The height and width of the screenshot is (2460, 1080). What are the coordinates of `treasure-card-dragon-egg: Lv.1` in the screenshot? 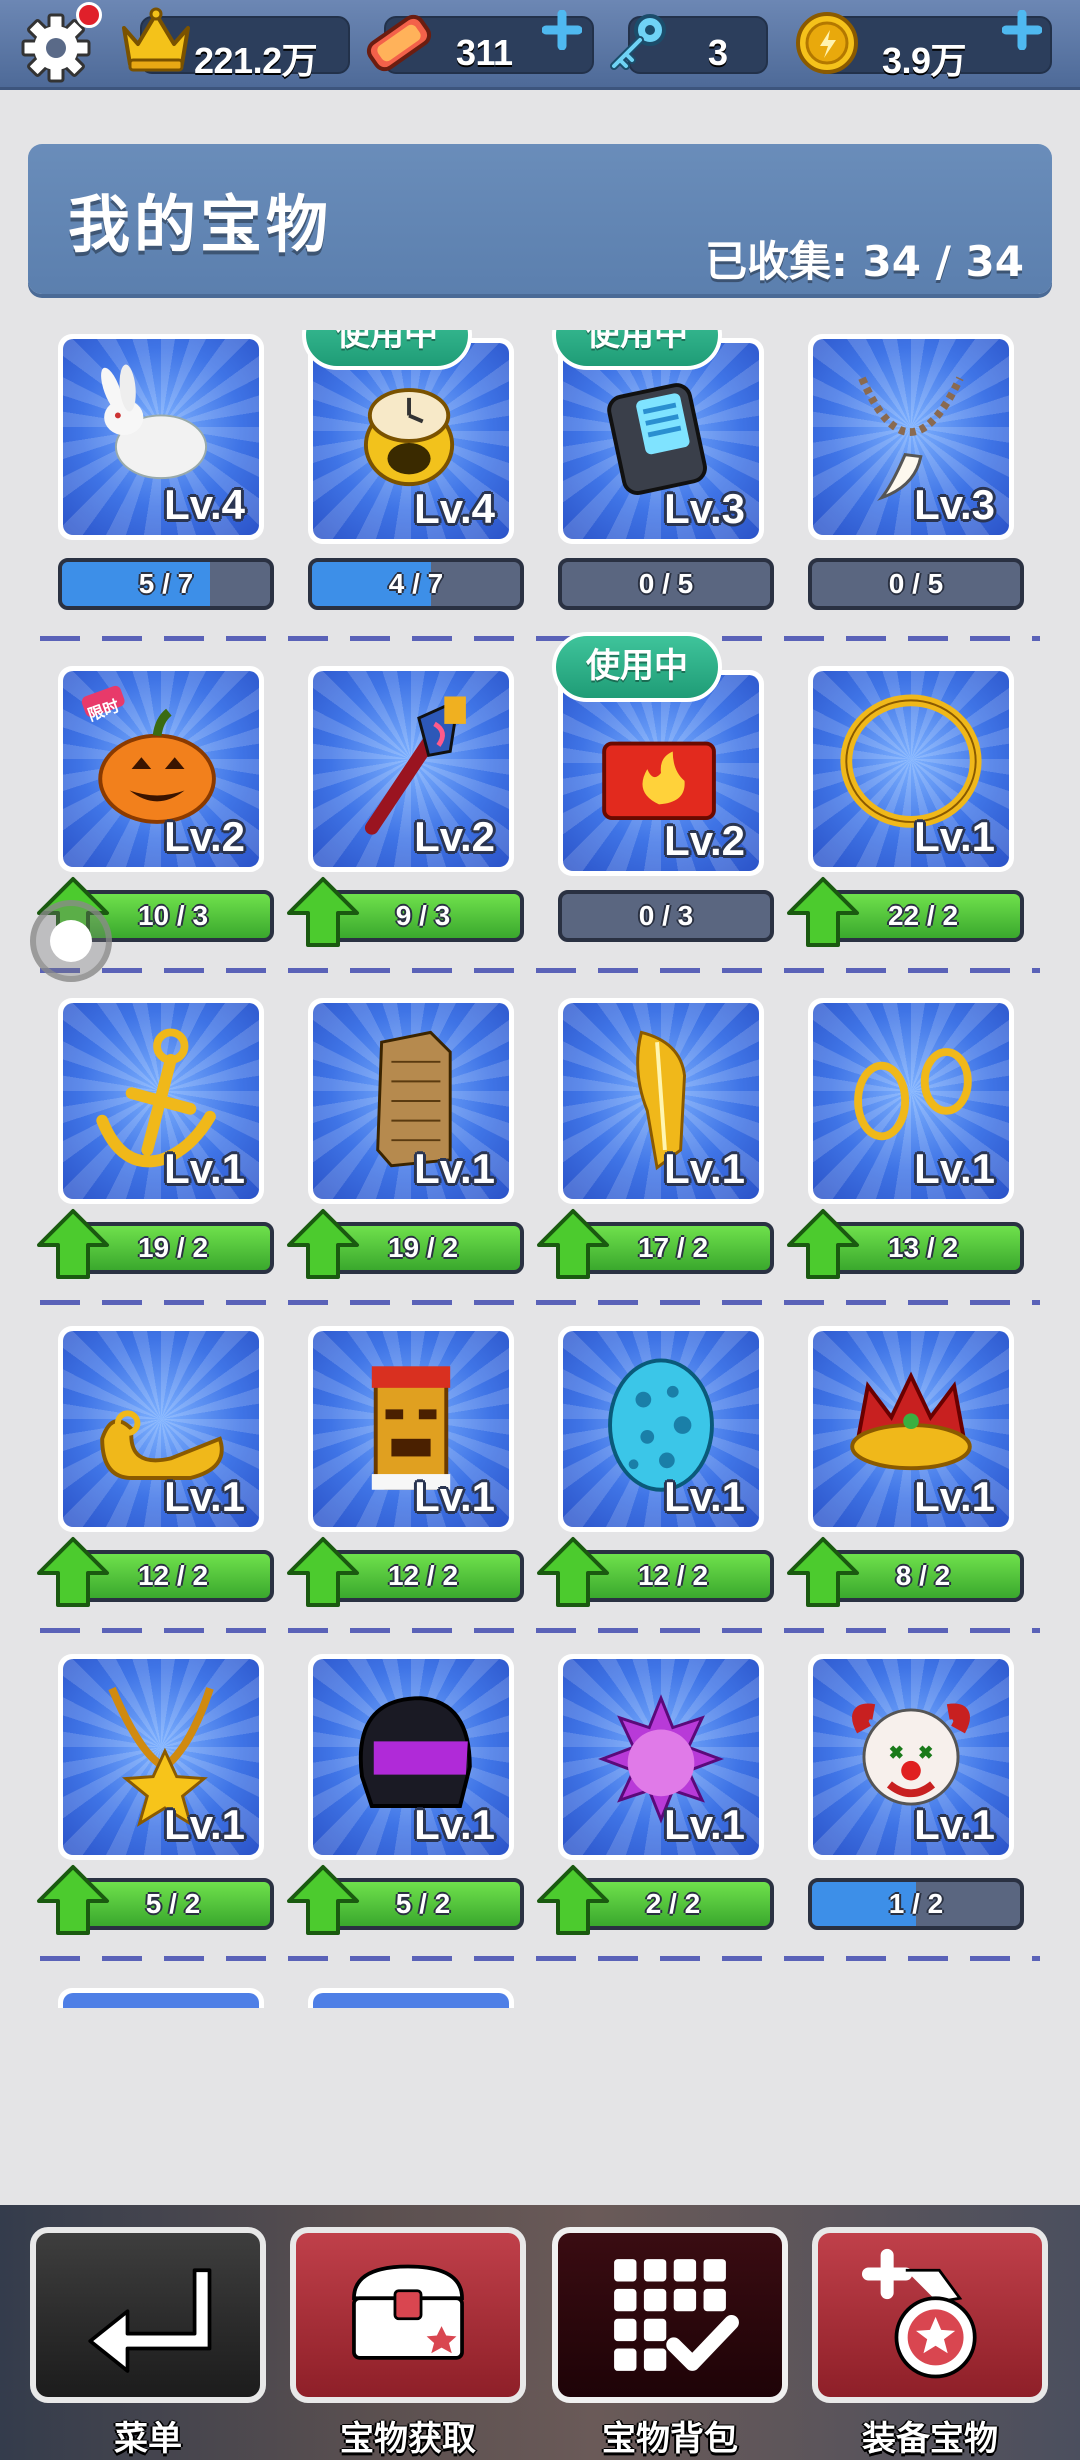 It's located at (661, 1429).